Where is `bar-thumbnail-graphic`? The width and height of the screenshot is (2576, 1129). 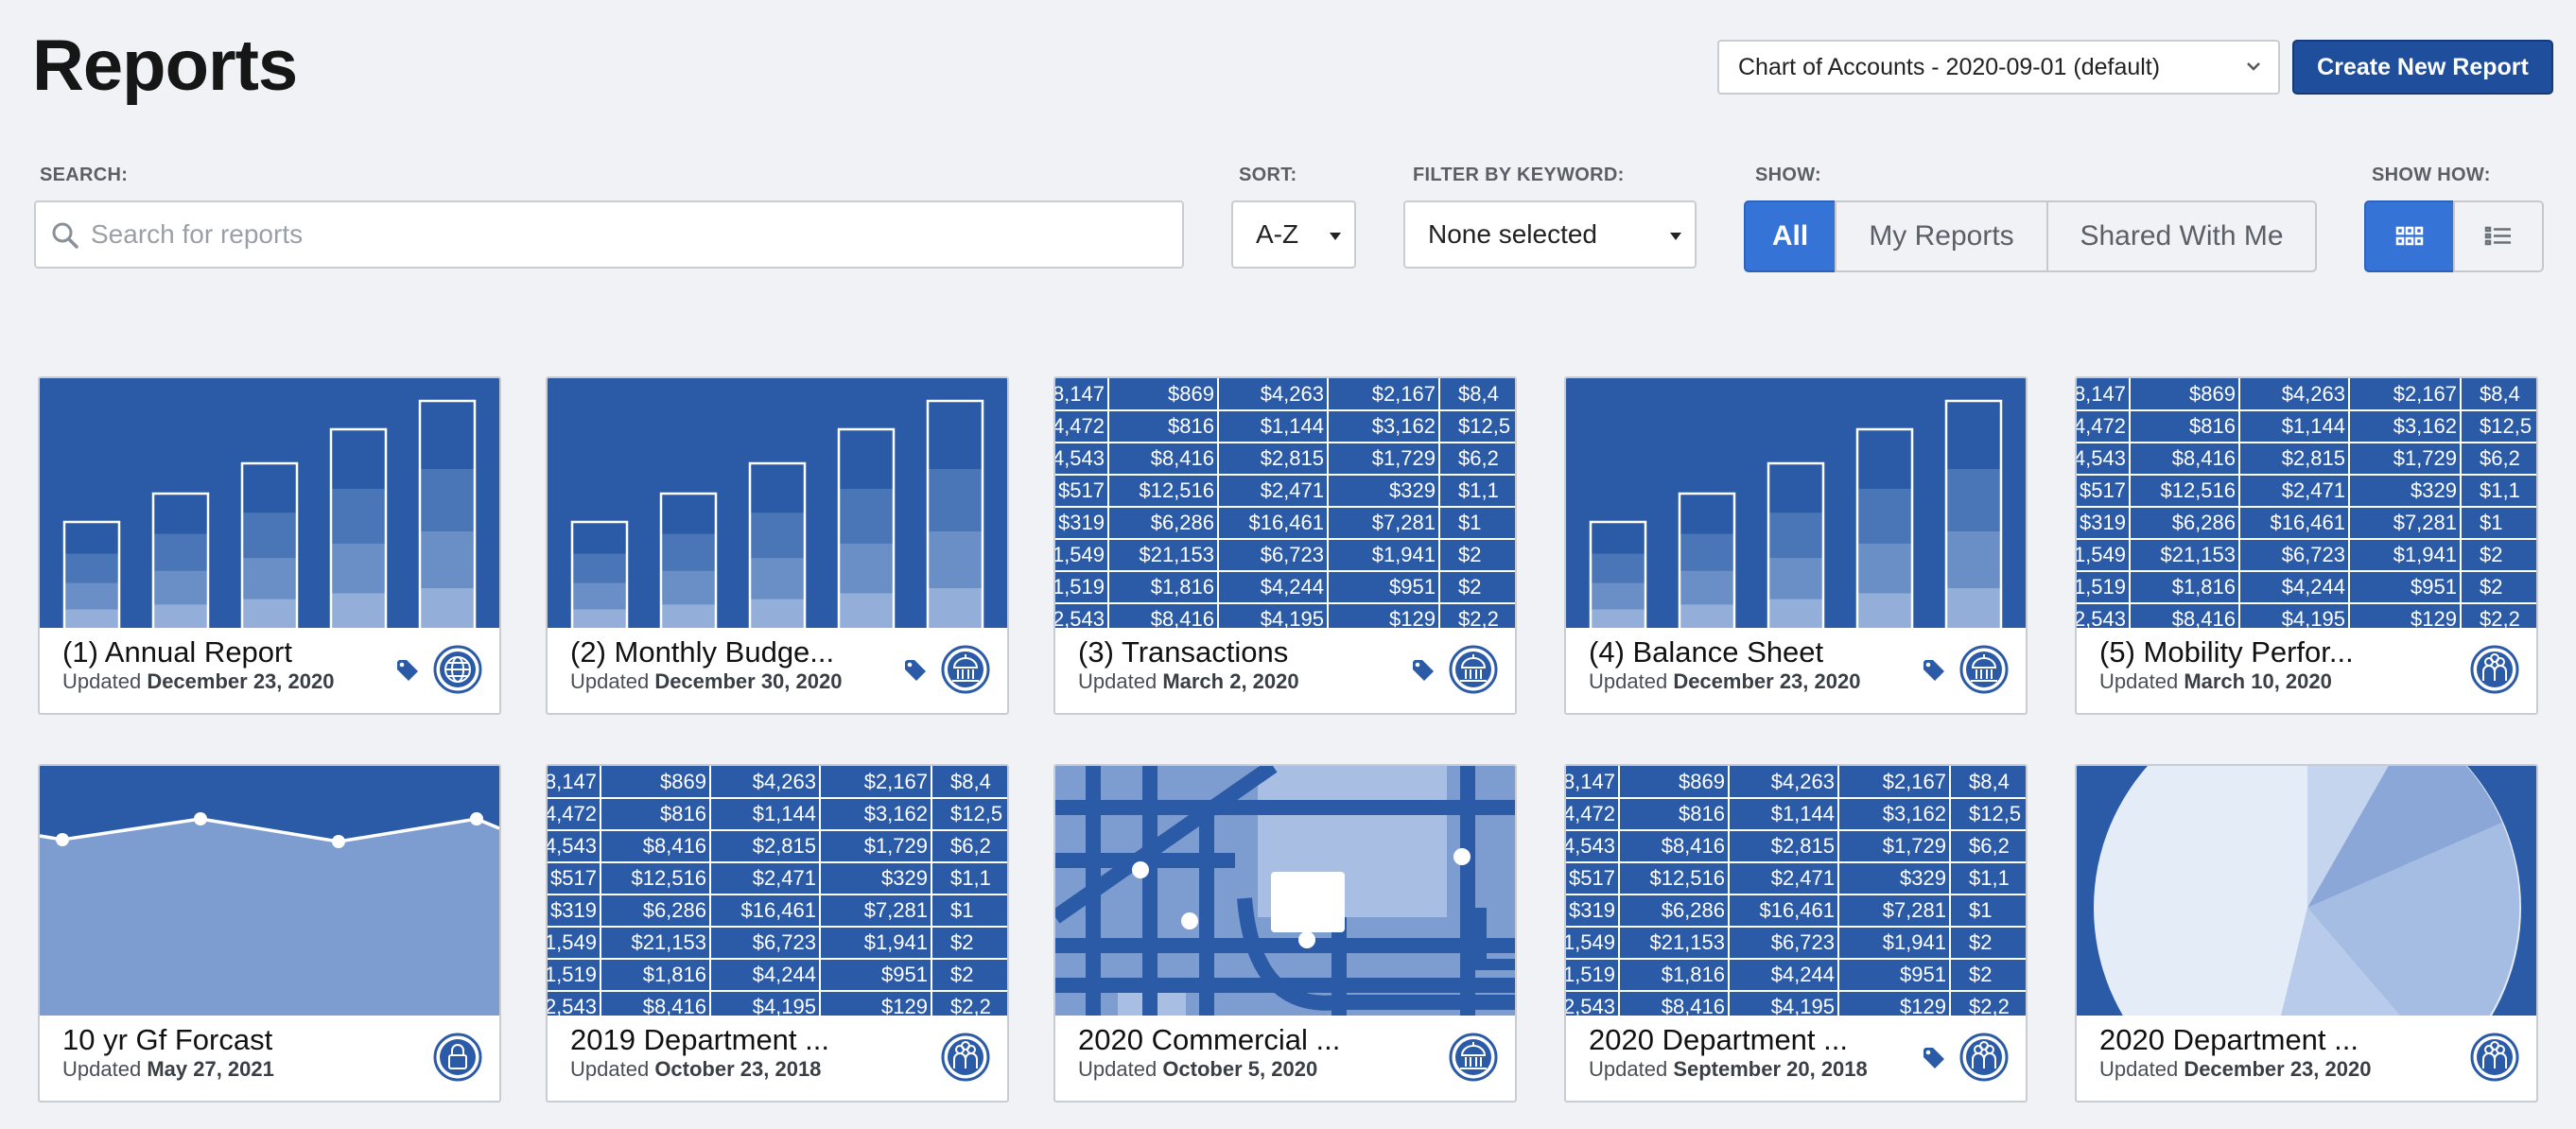
bar-thumbnail-graphic is located at coordinates (269, 503).